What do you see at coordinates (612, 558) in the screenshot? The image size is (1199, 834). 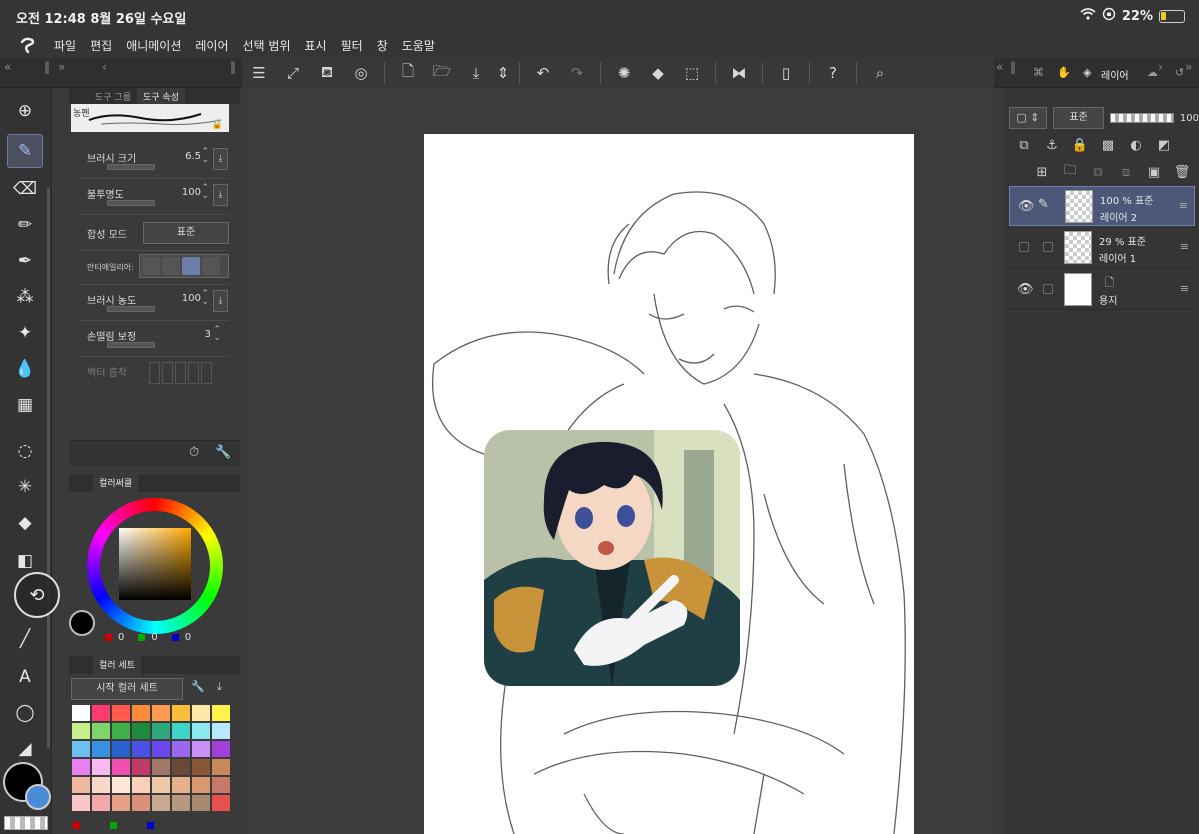 I see `reference-character-image` at bounding box center [612, 558].